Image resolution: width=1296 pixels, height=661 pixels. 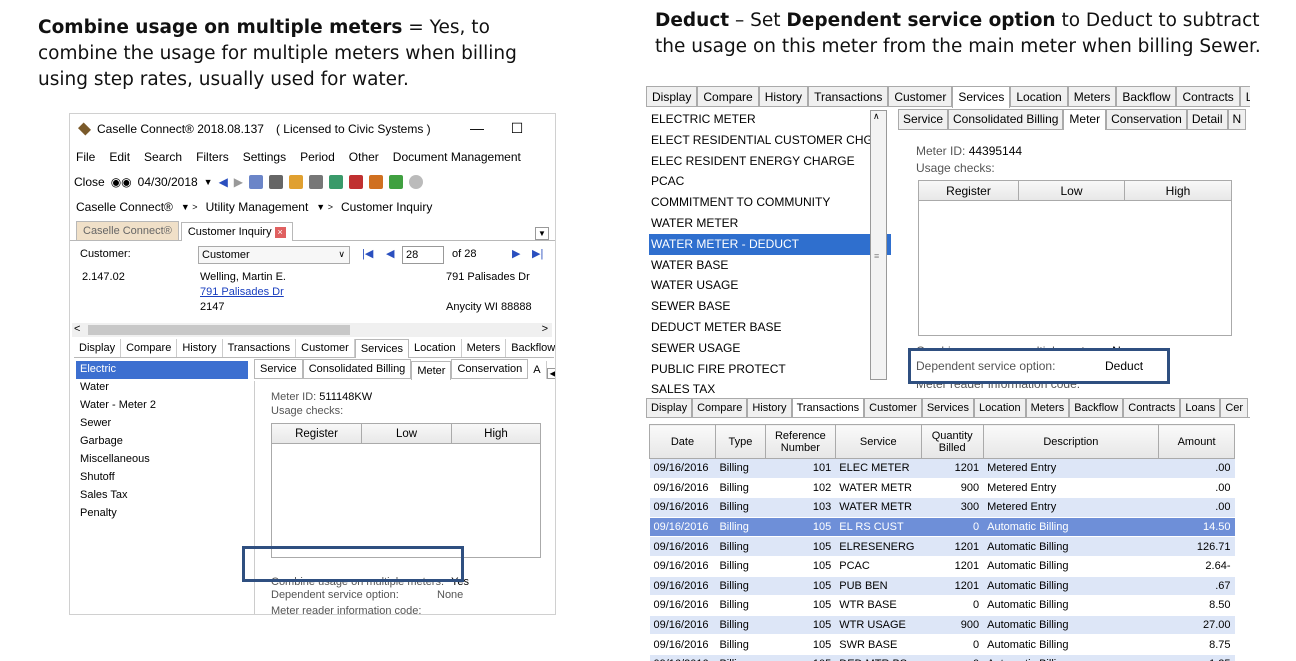 I want to click on export-icon, so click(x=296, y=181).